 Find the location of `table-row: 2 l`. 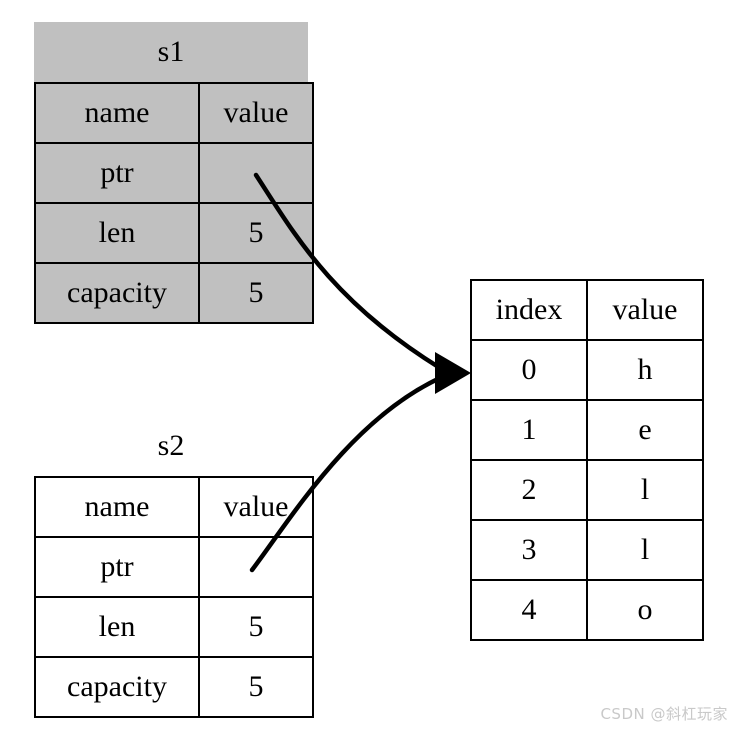

table-row: 2 l is located at coordinates (587, 490).